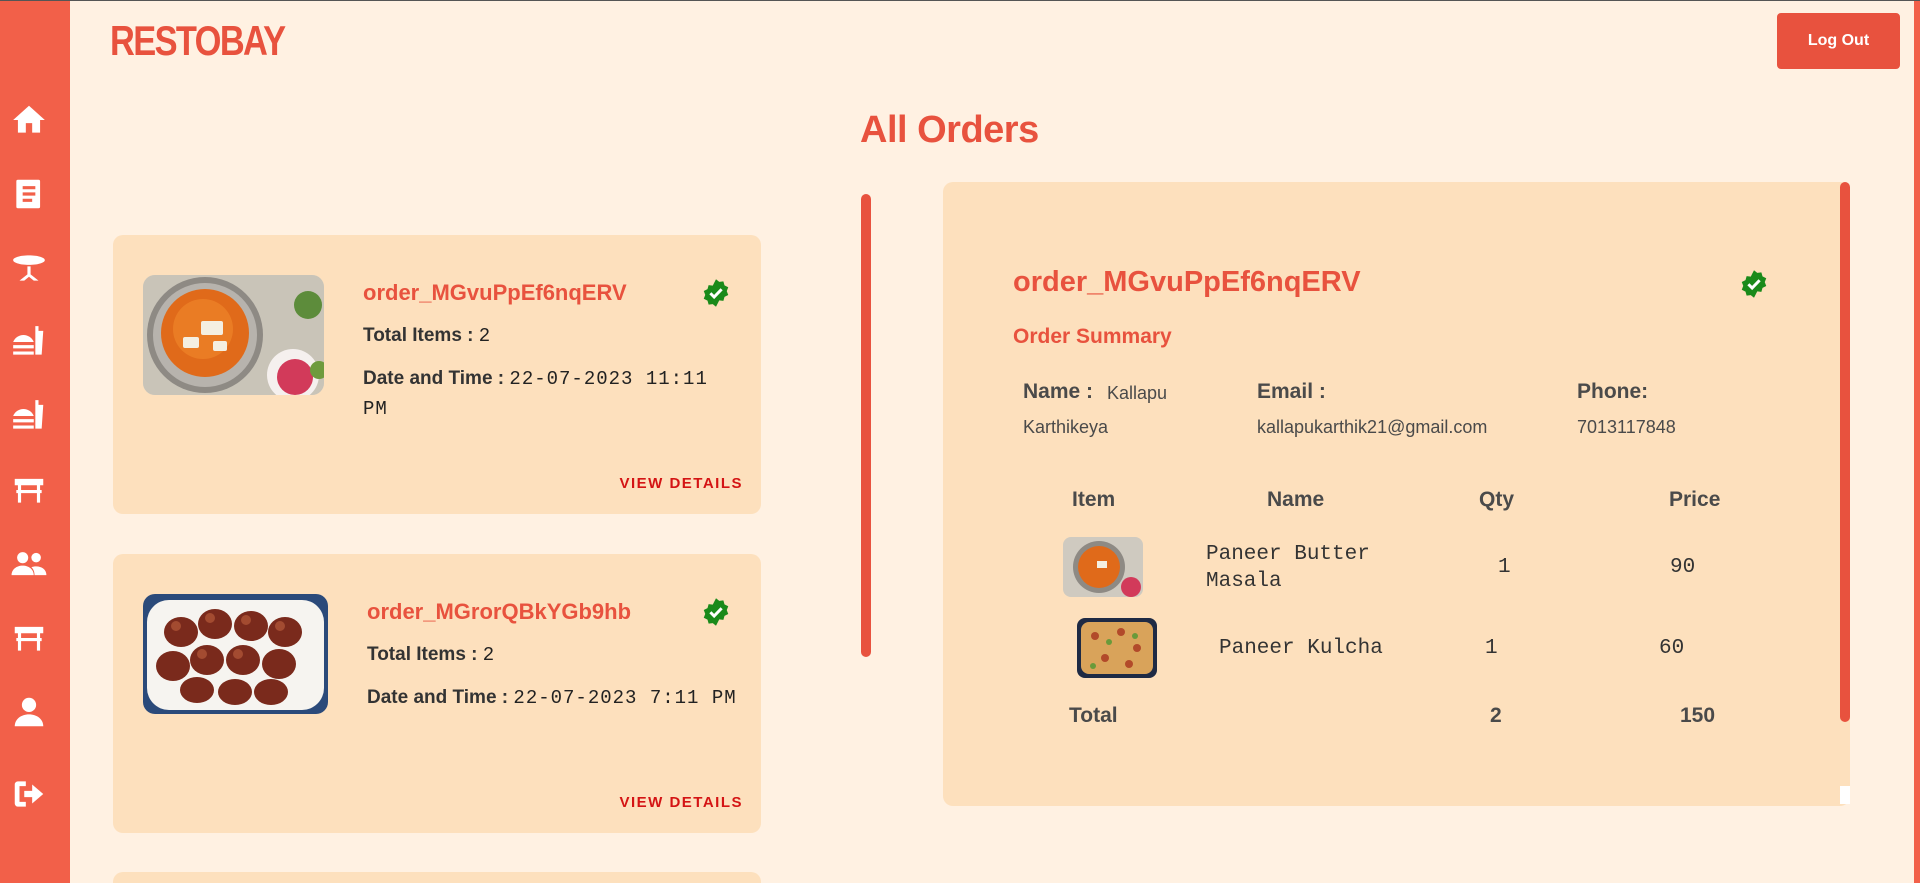  What do you see at coordinates (437, 877) in the screenshot?
I see `order-card-partial` at bounding box center [437, 877].